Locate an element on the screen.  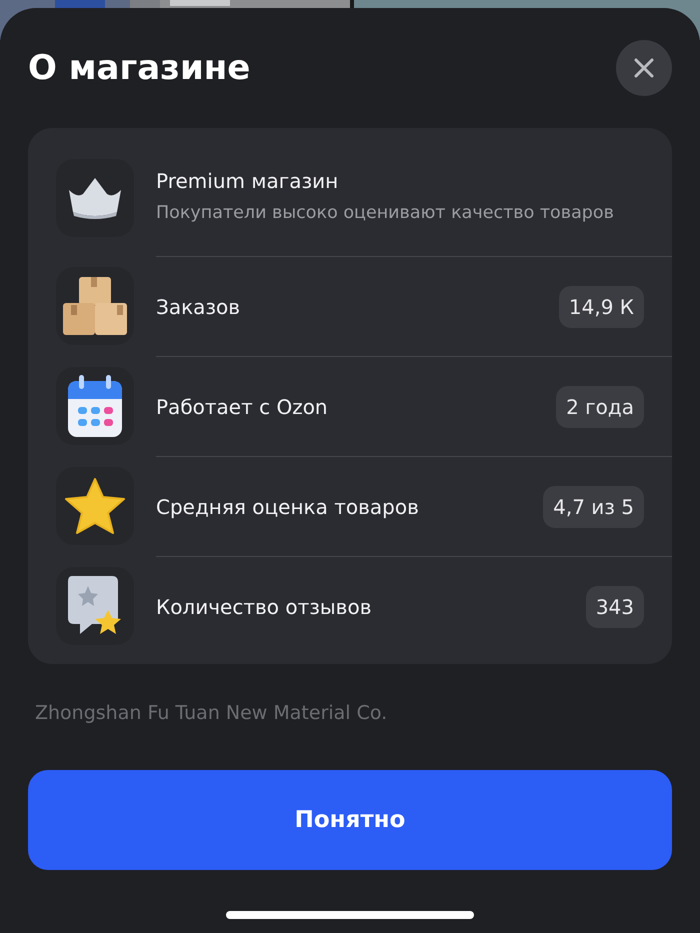
stat-value-badge: 2 года is located at coordinates (600, 407).